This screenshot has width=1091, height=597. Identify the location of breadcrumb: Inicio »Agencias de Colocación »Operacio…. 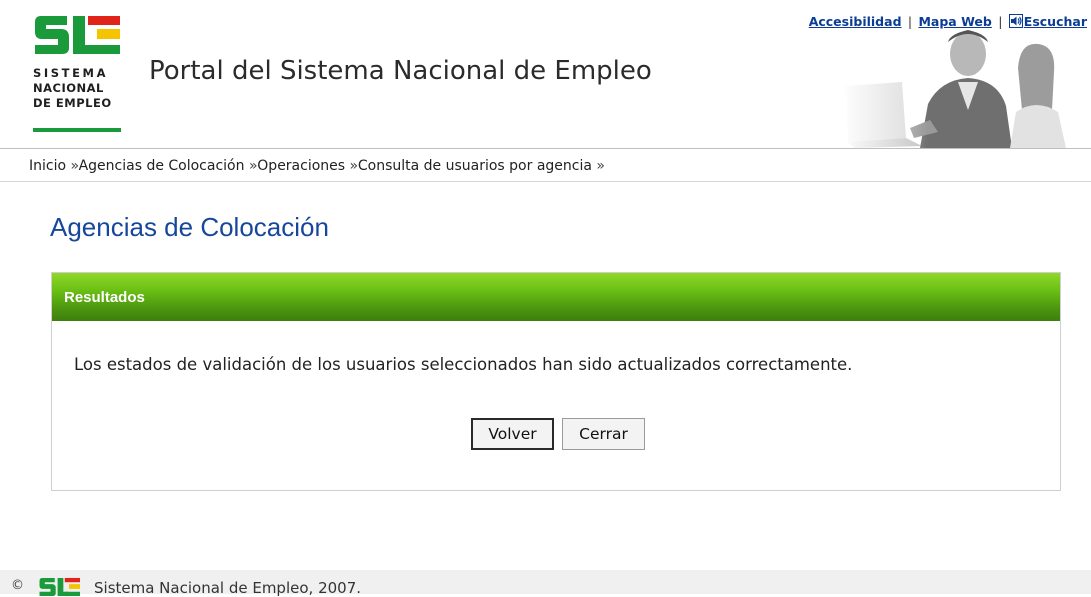
(545, 165).